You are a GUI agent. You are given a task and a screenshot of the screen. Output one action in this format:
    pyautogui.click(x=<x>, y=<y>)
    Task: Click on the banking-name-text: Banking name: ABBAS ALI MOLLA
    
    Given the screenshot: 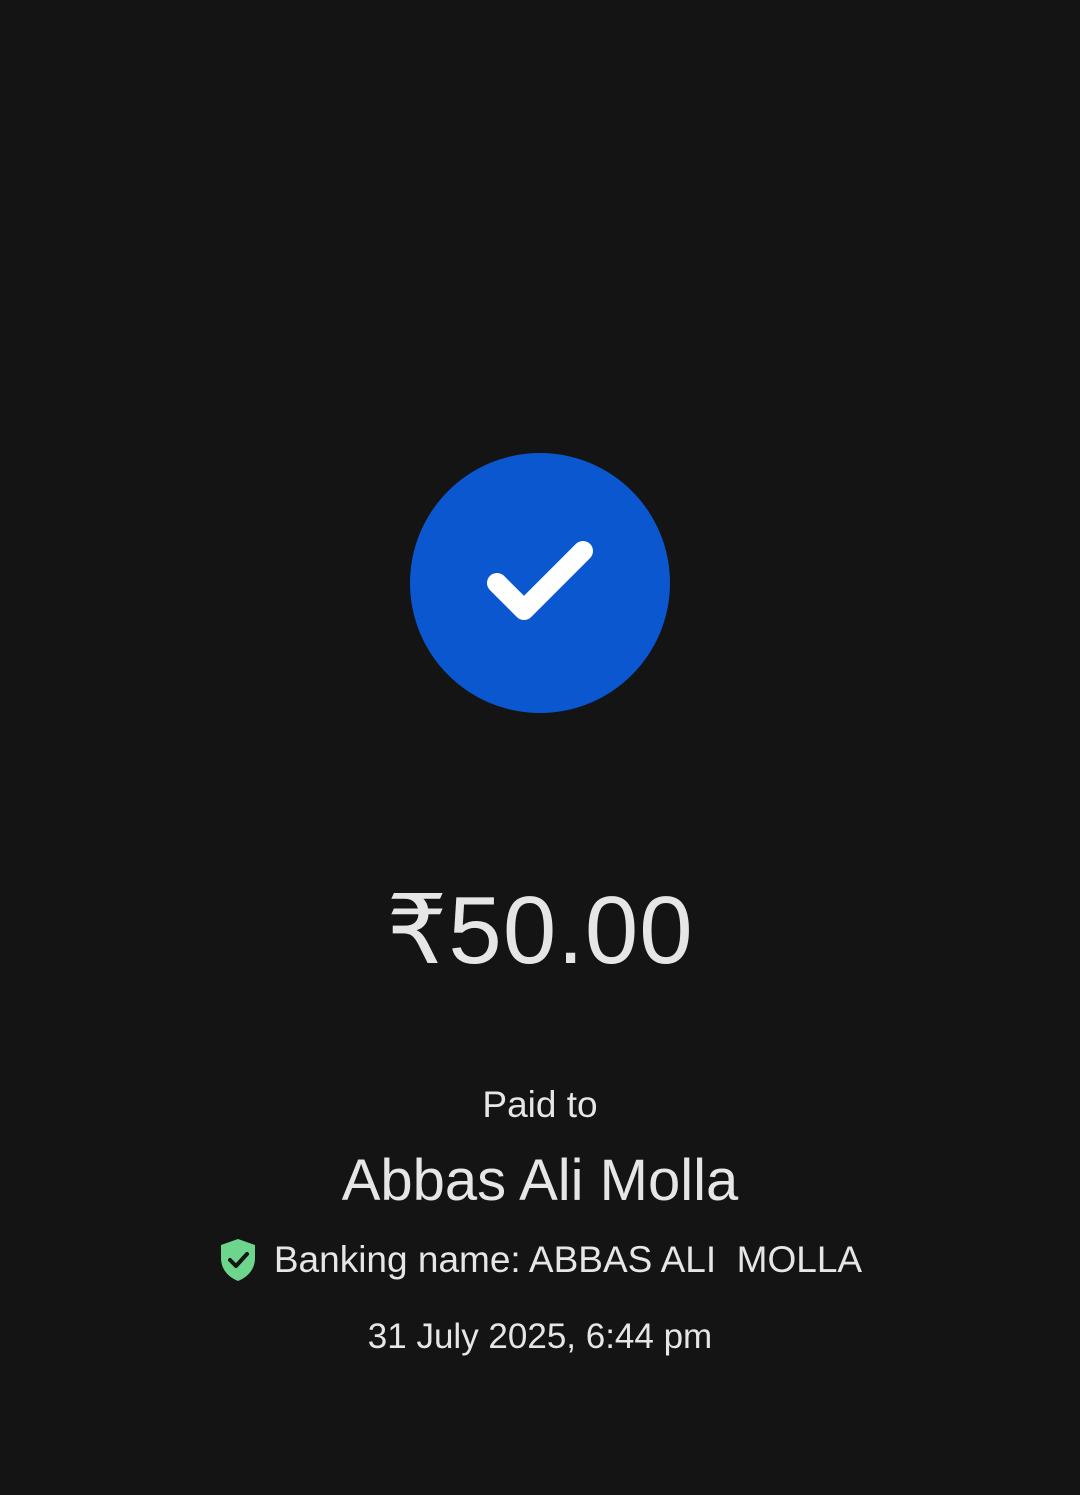 What is the action you would take?
    pyautogui.click(x=568, y=1259)
    